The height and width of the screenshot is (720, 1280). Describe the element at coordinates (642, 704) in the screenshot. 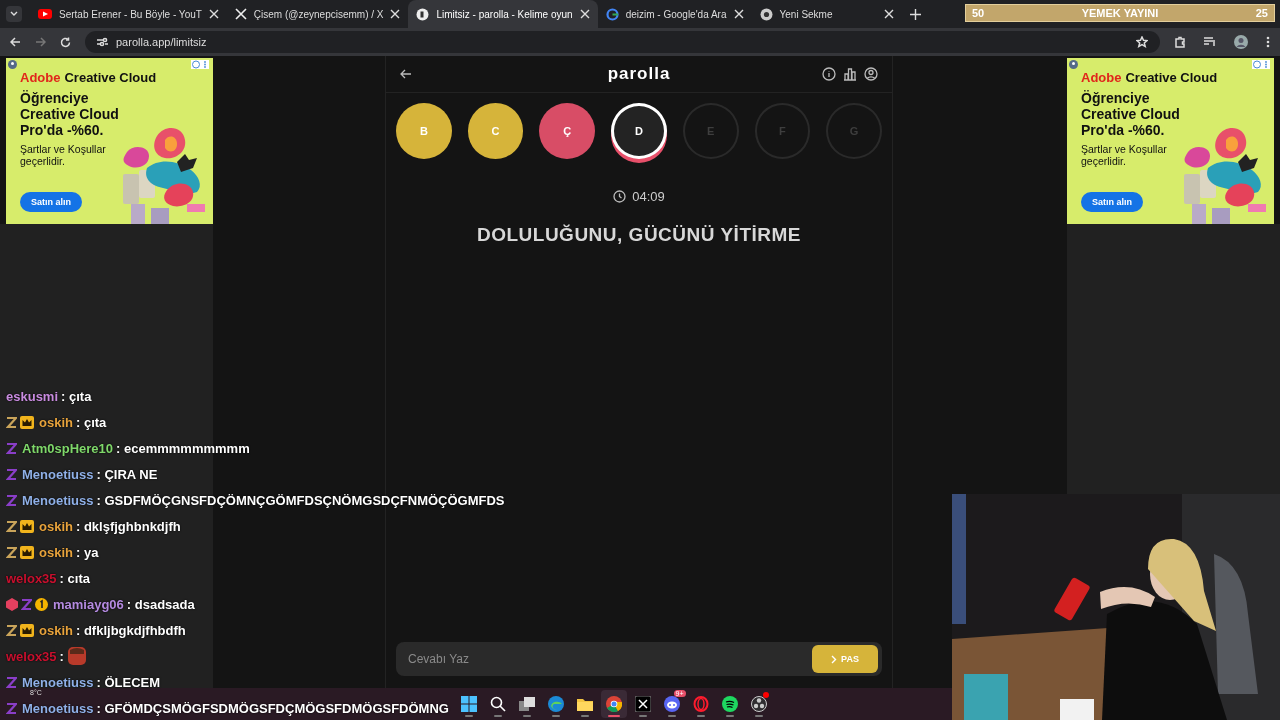

I see `x-app-icon` at that location.